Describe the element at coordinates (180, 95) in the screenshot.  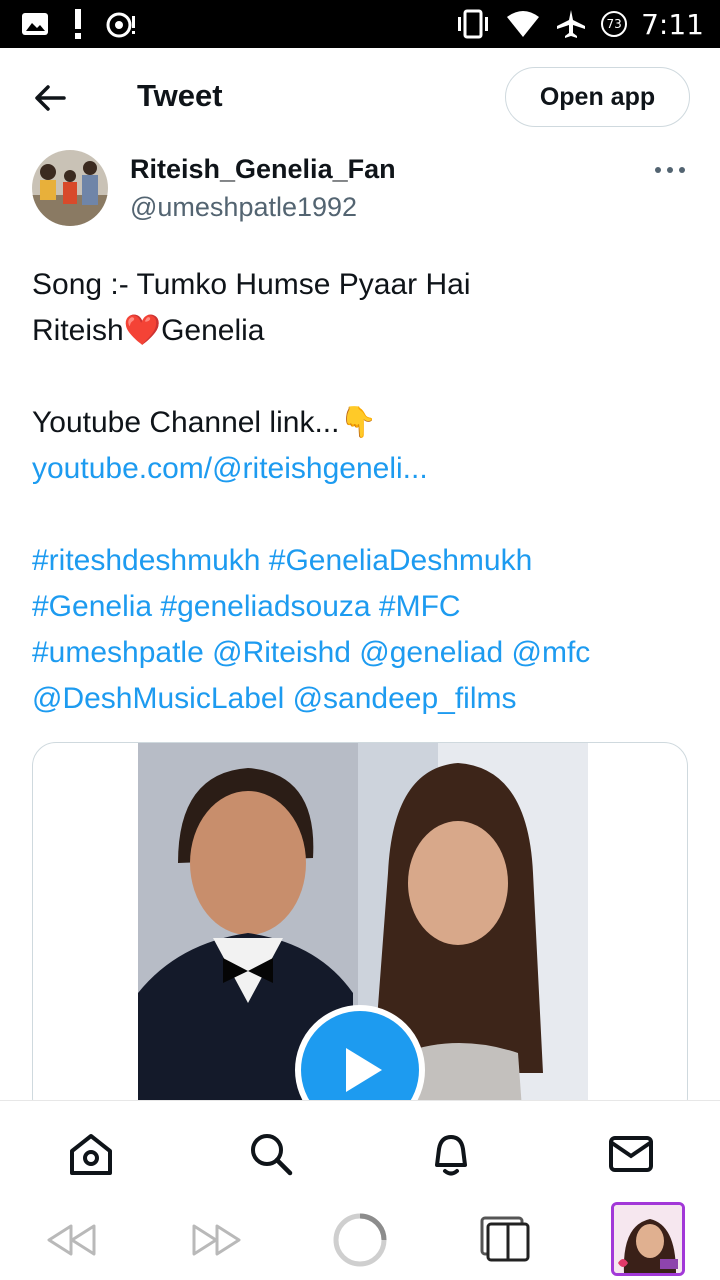
I see `page-title: Tweet` at that location.